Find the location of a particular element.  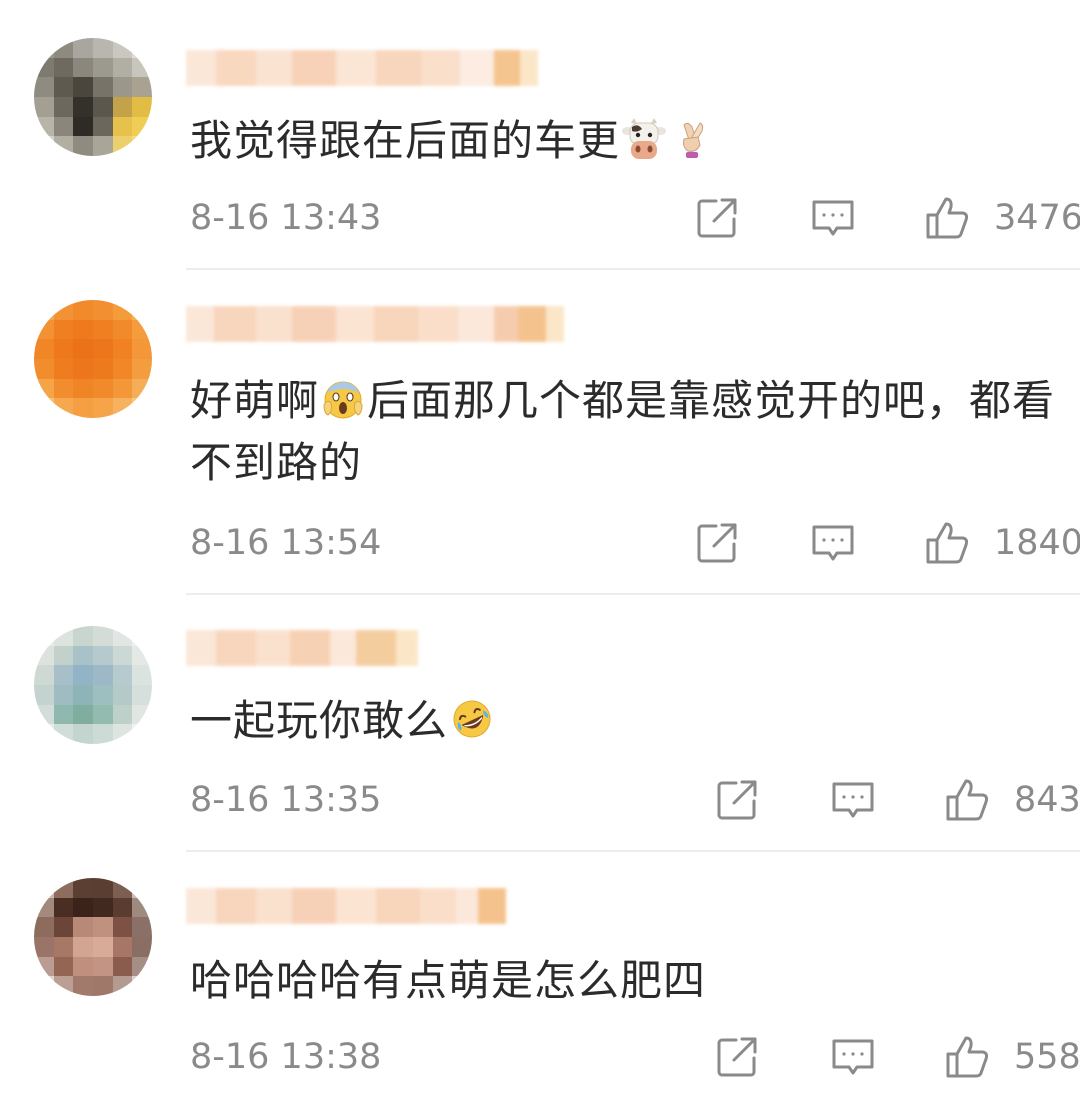

comment-text: 一起玩你敢么 is located at coordinates (630, 721).